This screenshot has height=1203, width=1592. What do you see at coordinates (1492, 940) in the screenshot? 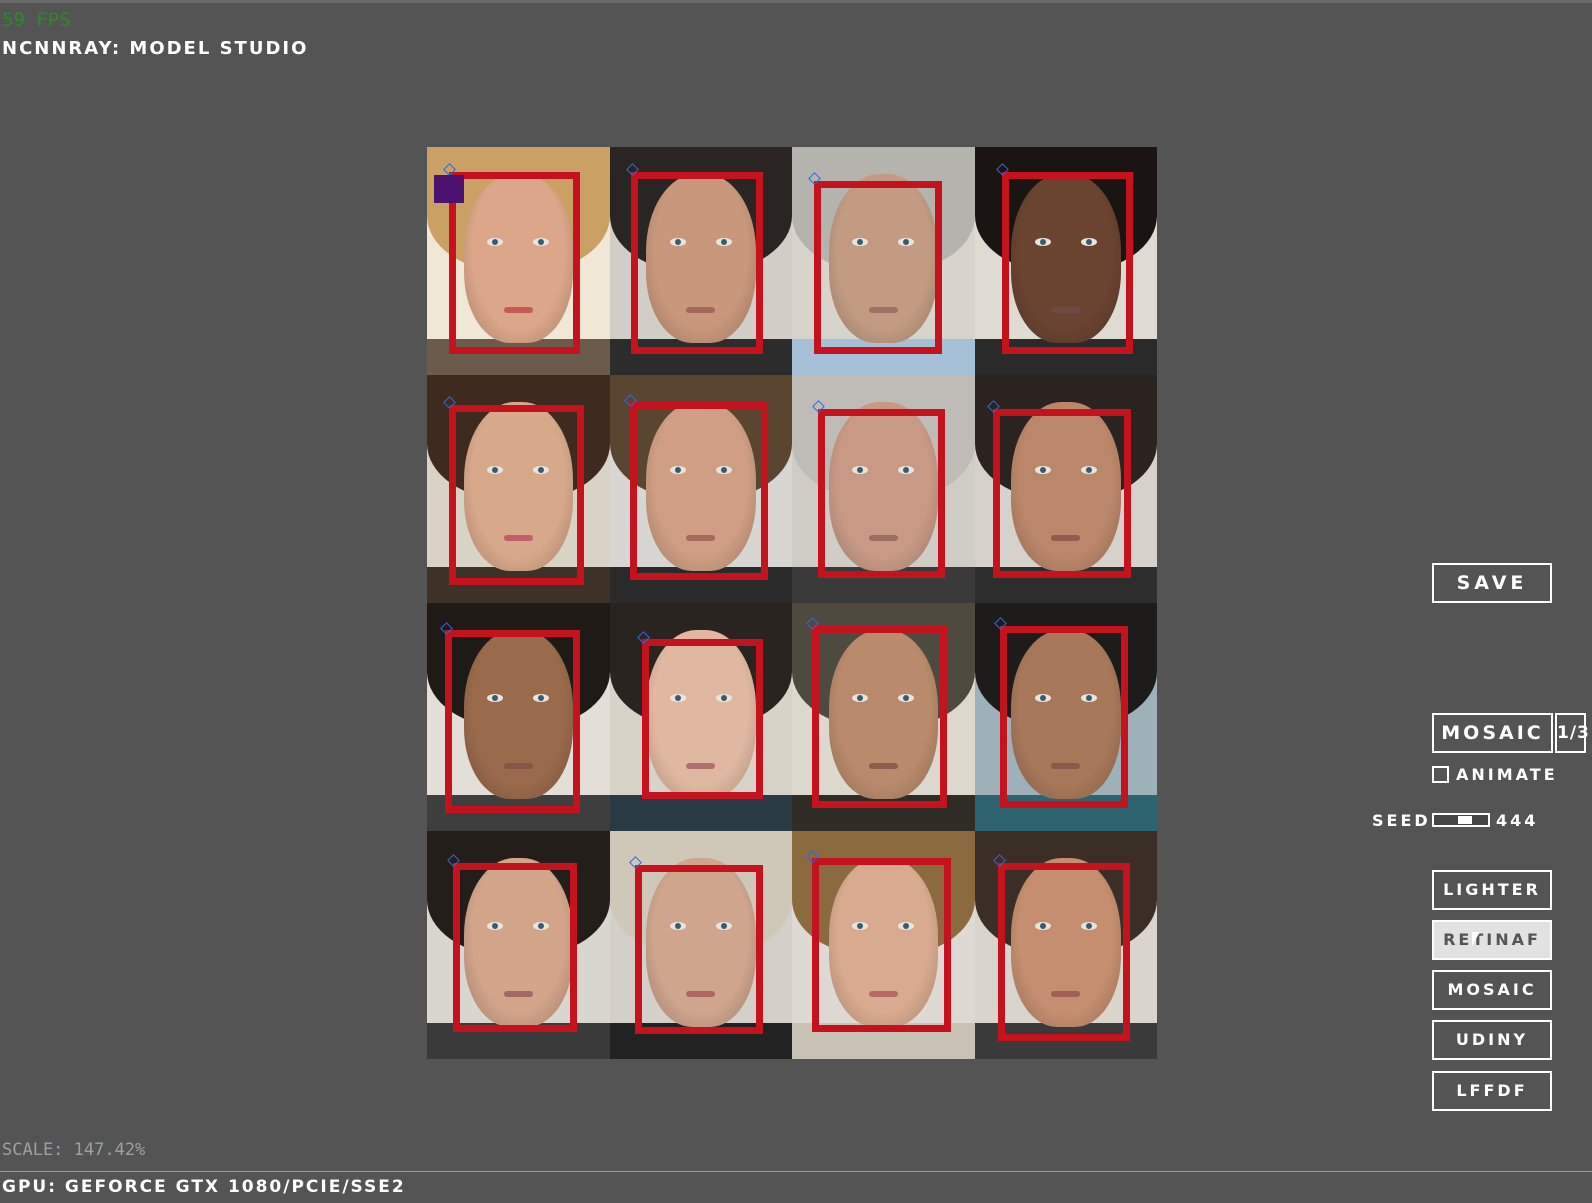
I see `model-button-retinaf: RETINAF` at bounding box center [1492, 940].